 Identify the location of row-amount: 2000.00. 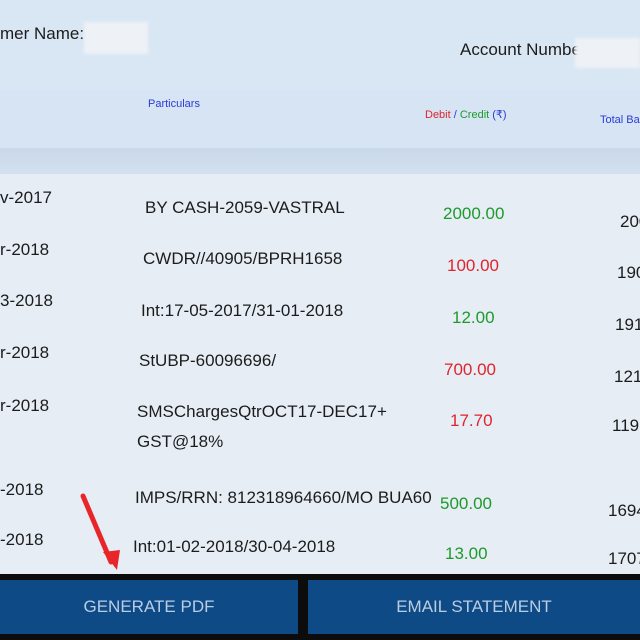
(474, 213).